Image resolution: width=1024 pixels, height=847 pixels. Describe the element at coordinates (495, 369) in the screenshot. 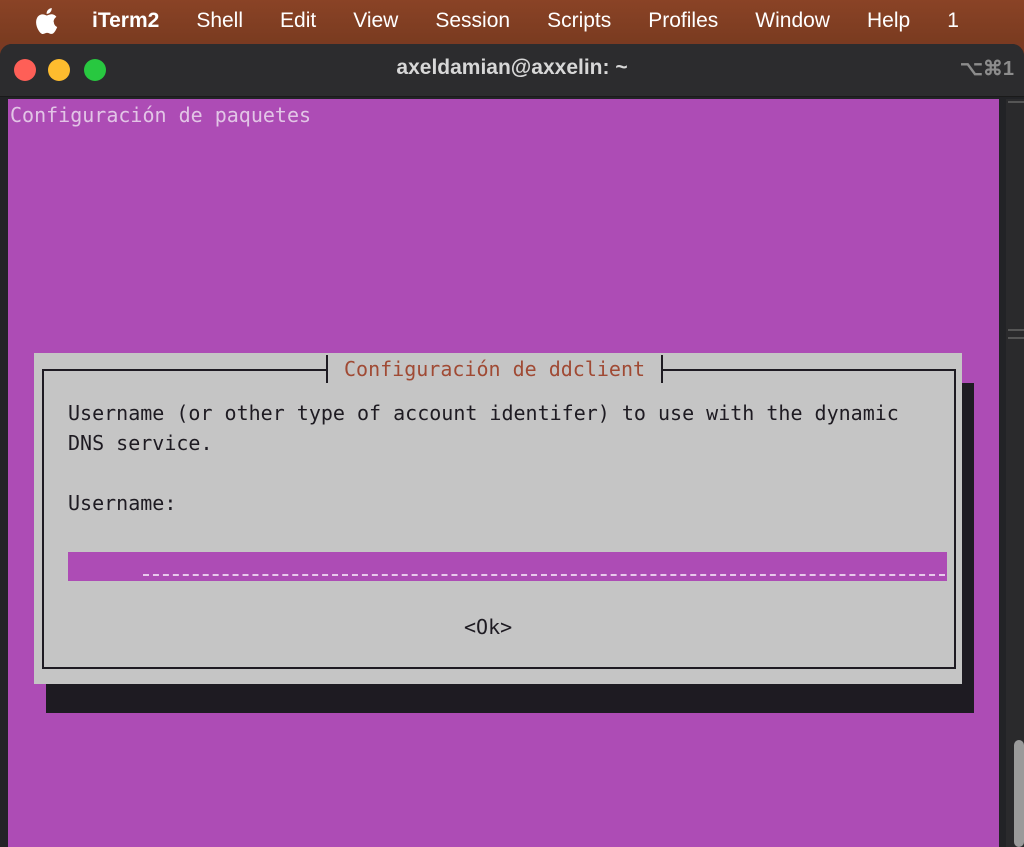

I see `dialog-title: Configuración de ddclient` at that location.